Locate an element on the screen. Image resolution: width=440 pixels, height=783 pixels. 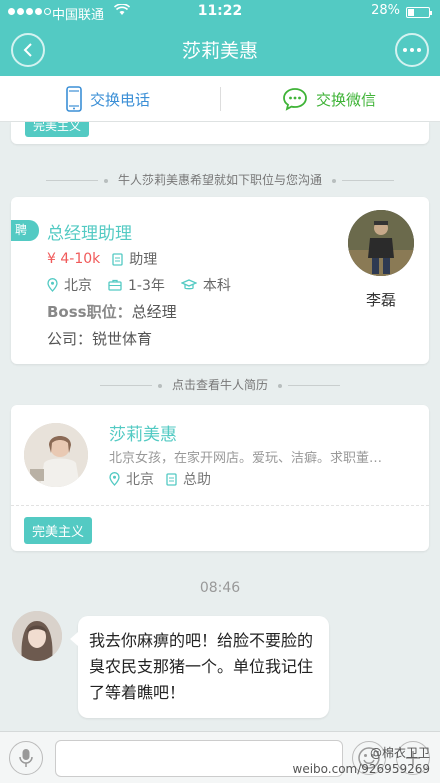
candidate-name: 莎莉美惠 is located at coordinates (143, 435).